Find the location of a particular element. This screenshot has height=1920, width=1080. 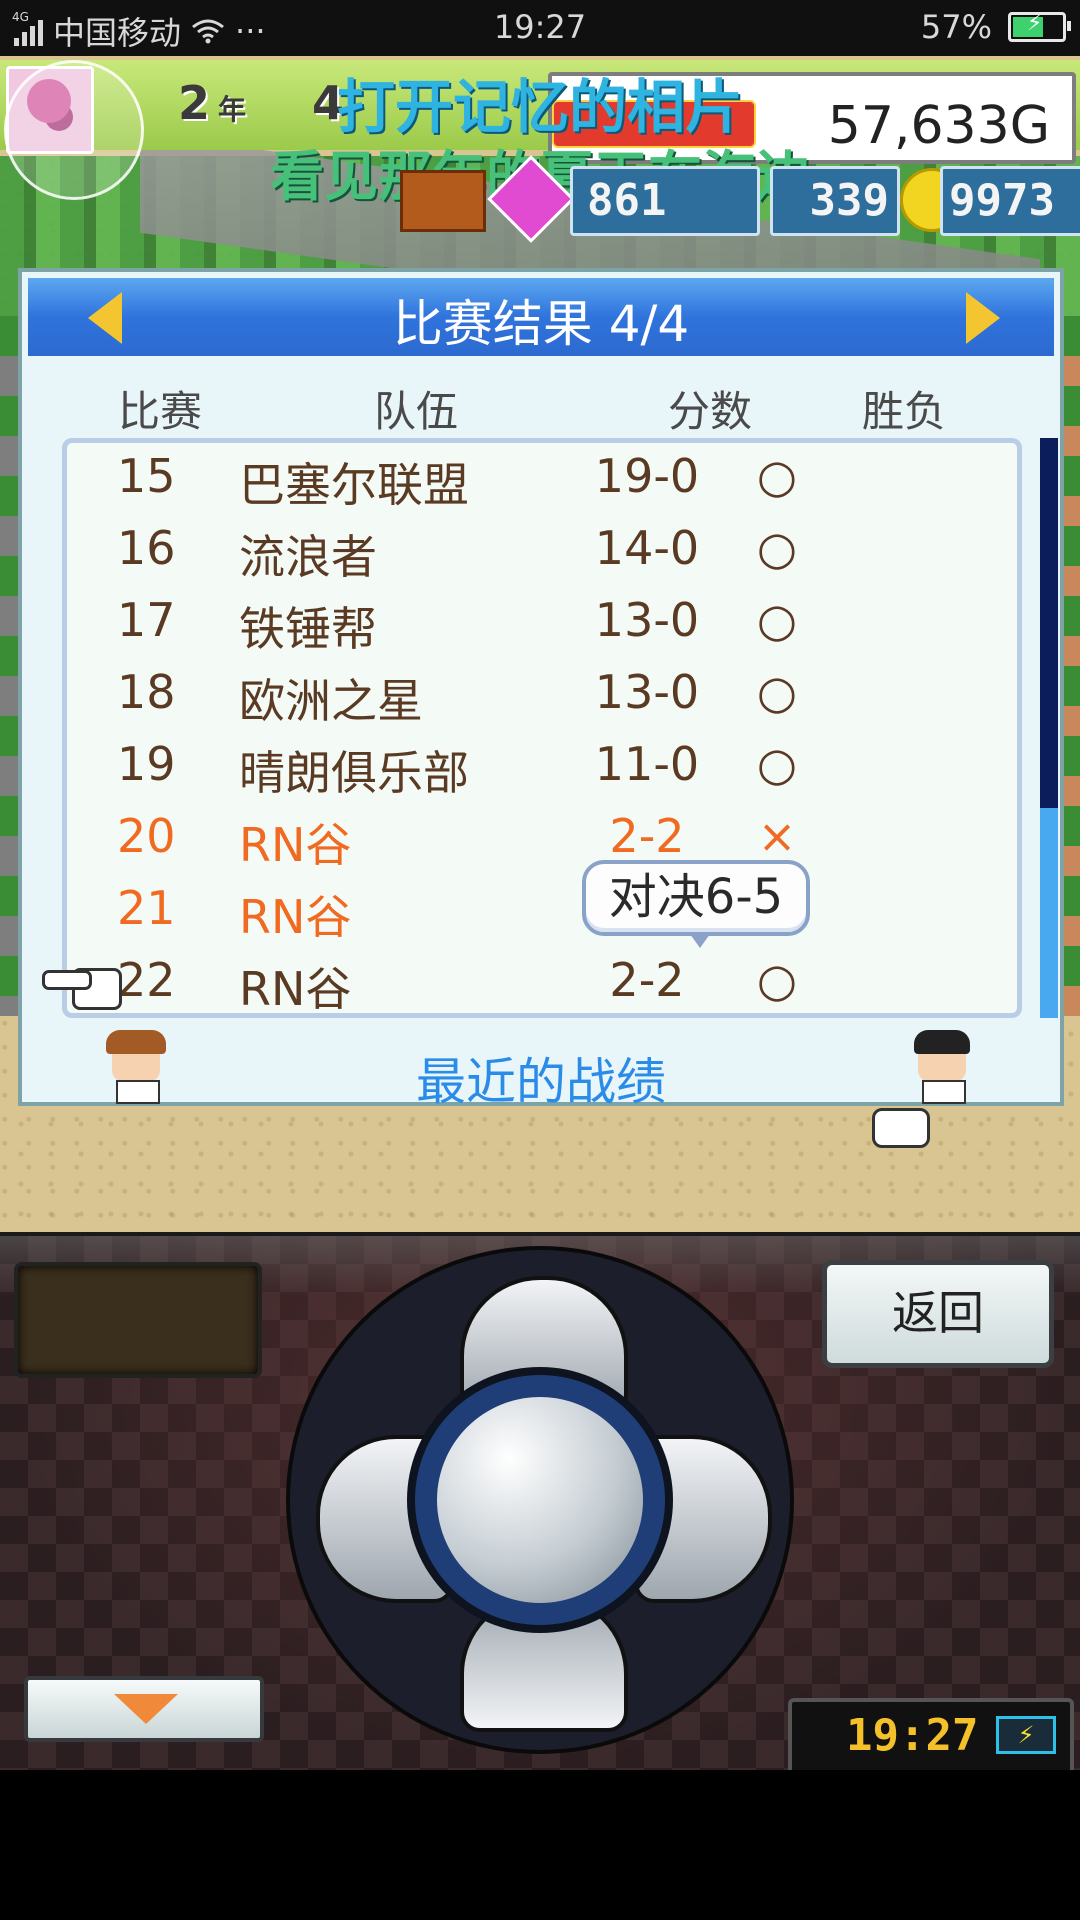

match-number: 19 is located at coordinates (146, 764).